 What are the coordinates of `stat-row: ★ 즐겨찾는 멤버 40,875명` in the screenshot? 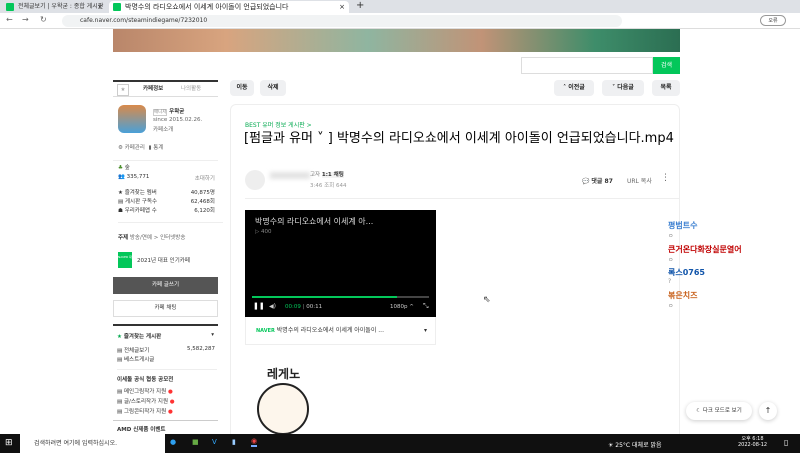 It's located at (166, 193).